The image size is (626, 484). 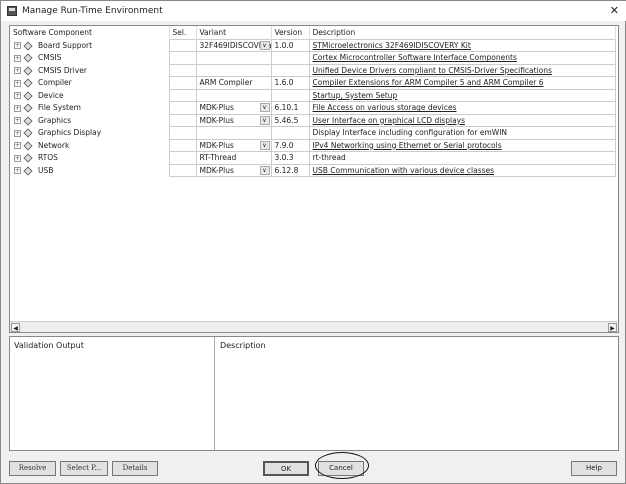 I want to click on component-name: Graphics Display, so click(x=70, y=133).